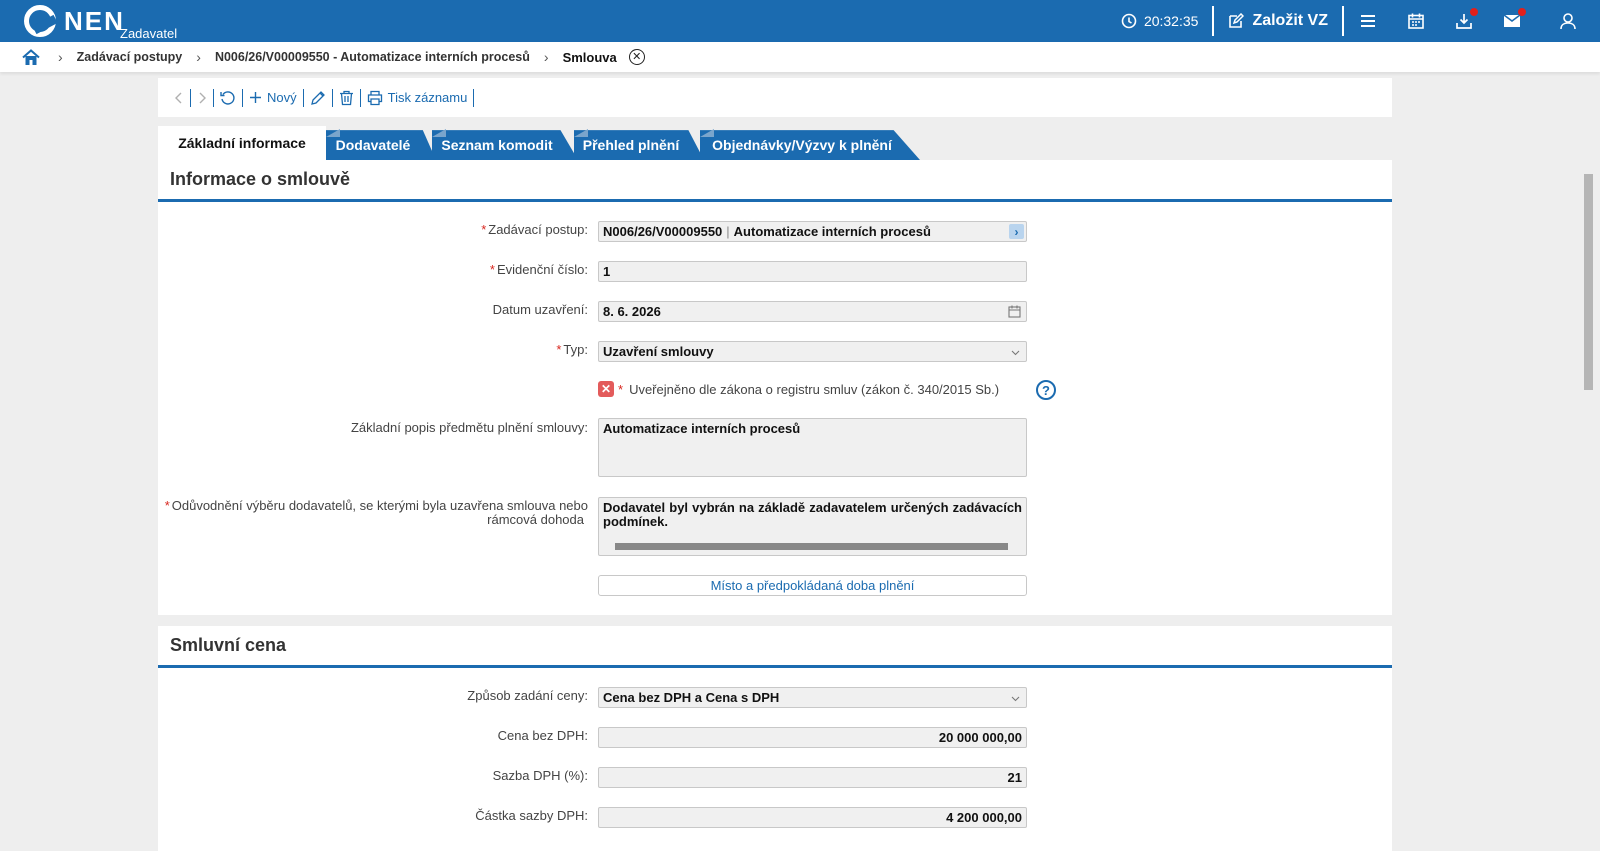  I want to click on tab-suppliers: Dodavatelé, so click(381, 143).